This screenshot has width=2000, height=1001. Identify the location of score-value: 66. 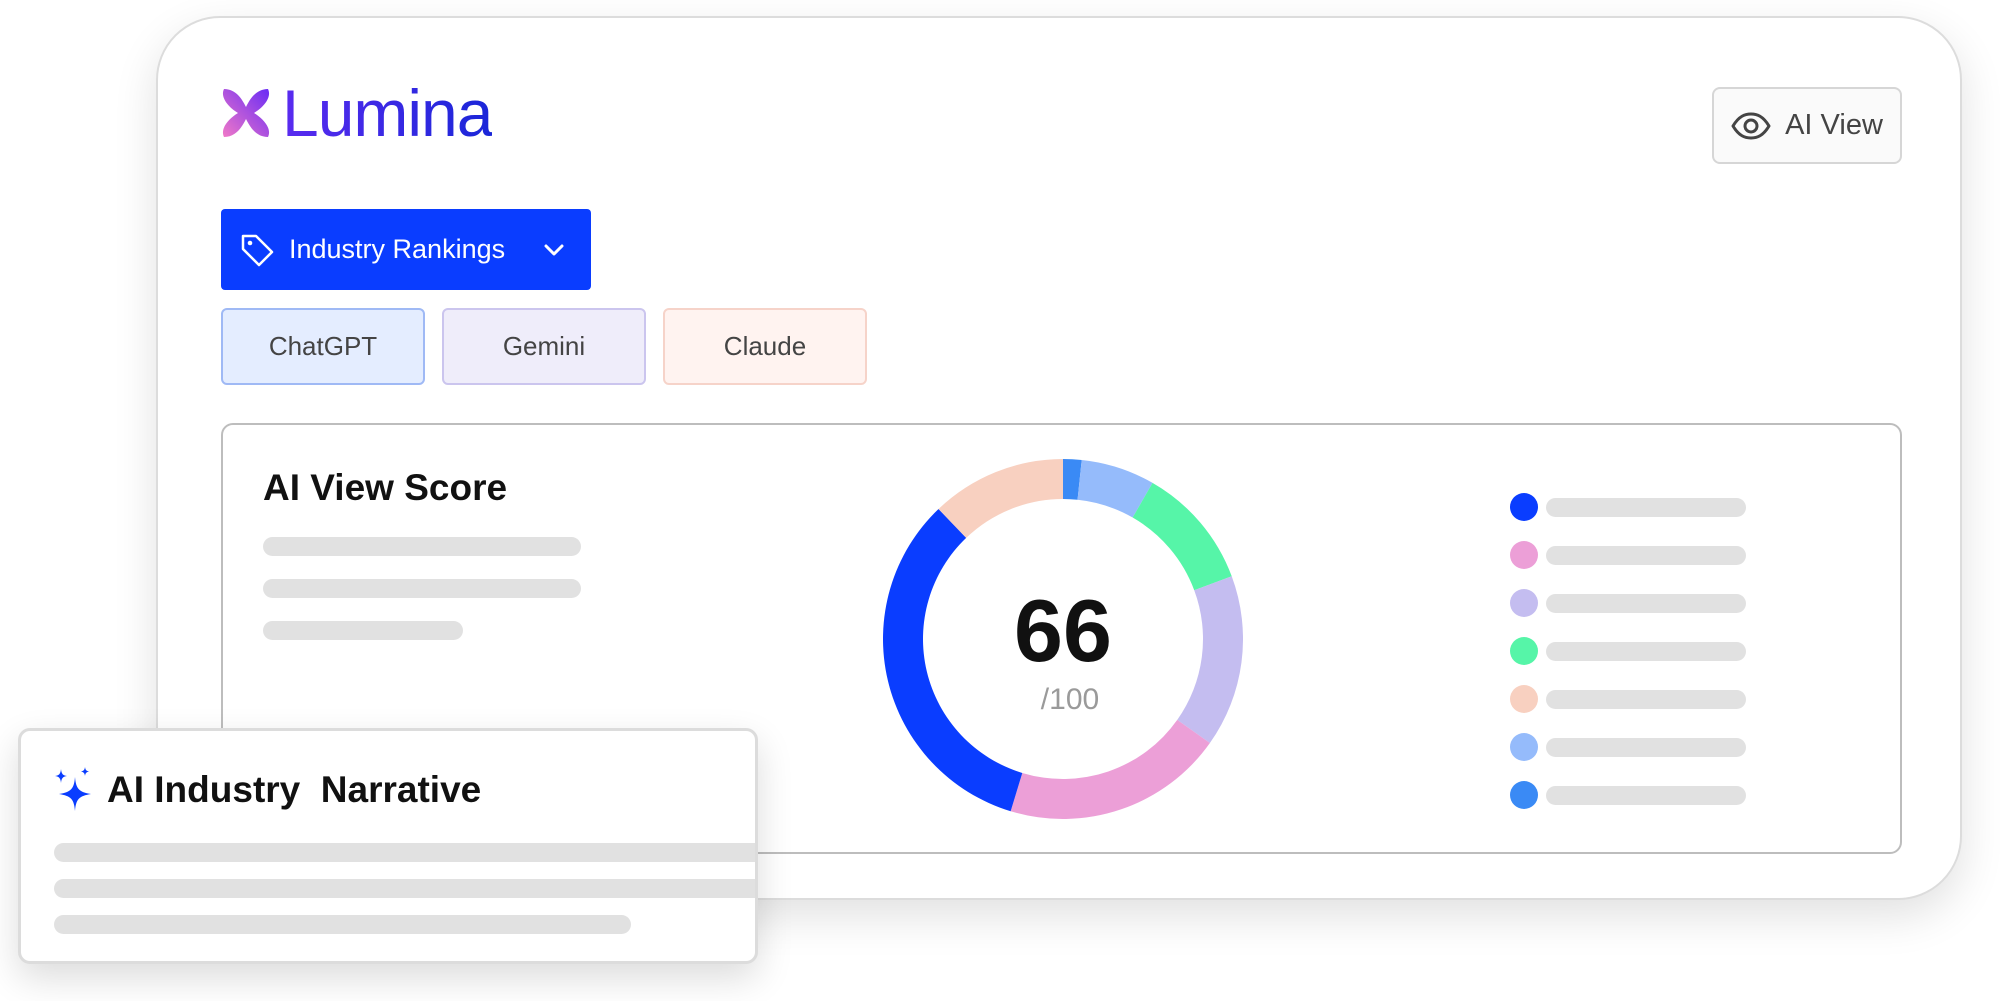
(1063, 630).